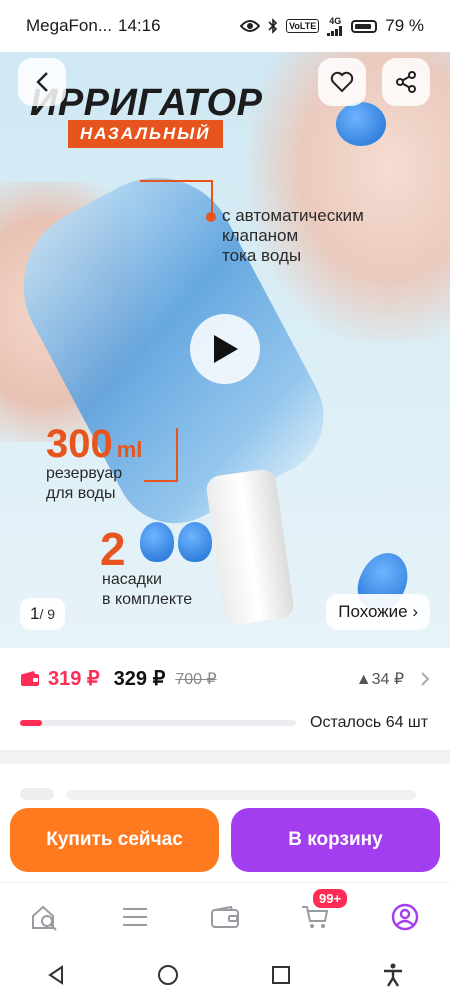 Image resolution: width=450 pixels, height=1000 pixels. What do you see at coordinates (281, 975) in the screenshot?
I see `nav-recents-icon` at bounding box center [281, 975].